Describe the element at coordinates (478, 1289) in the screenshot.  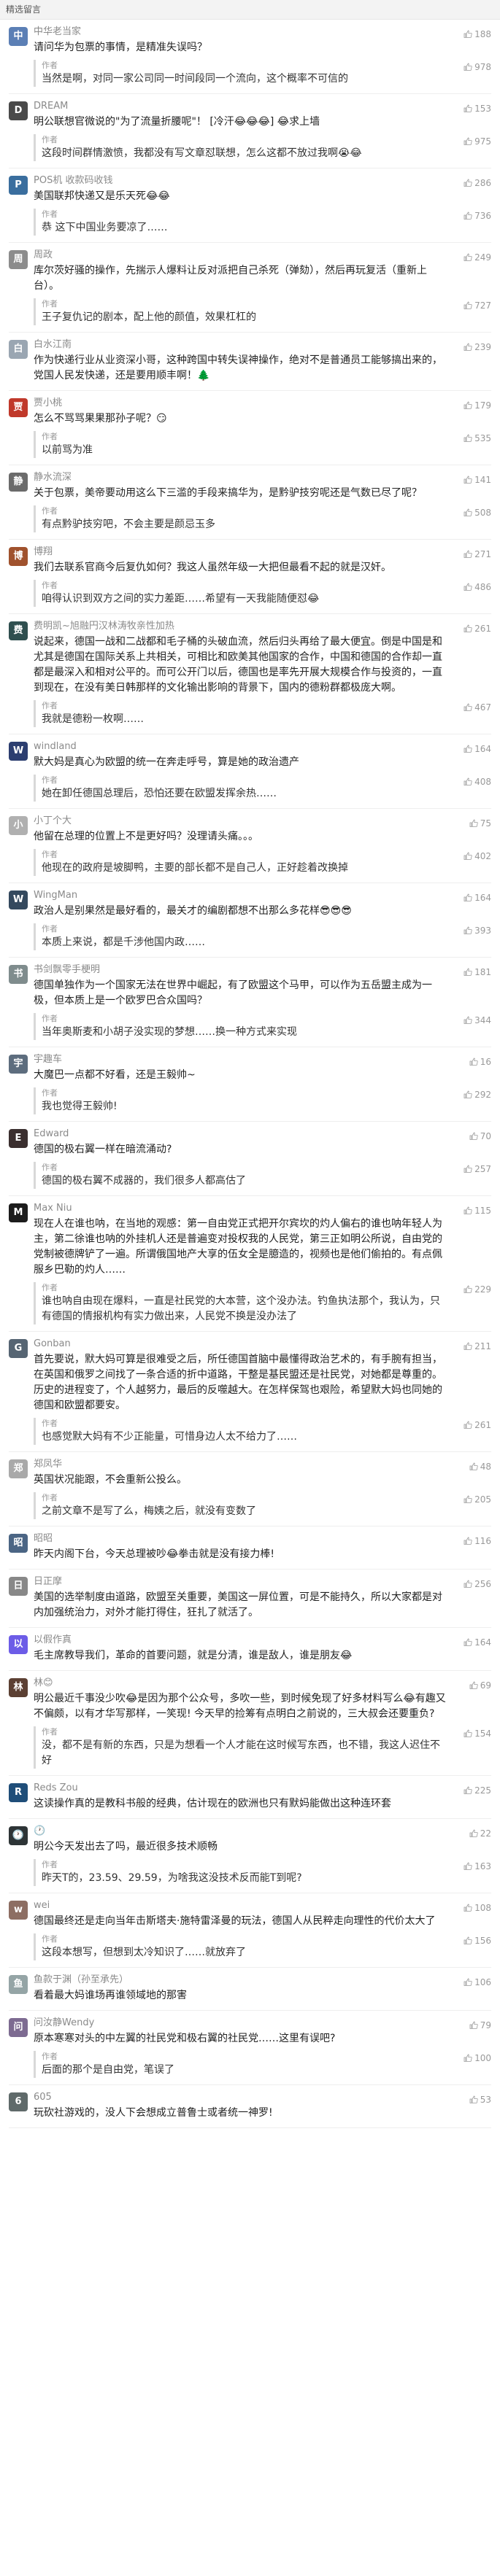
I see `reply-like-button: 229` at that location.